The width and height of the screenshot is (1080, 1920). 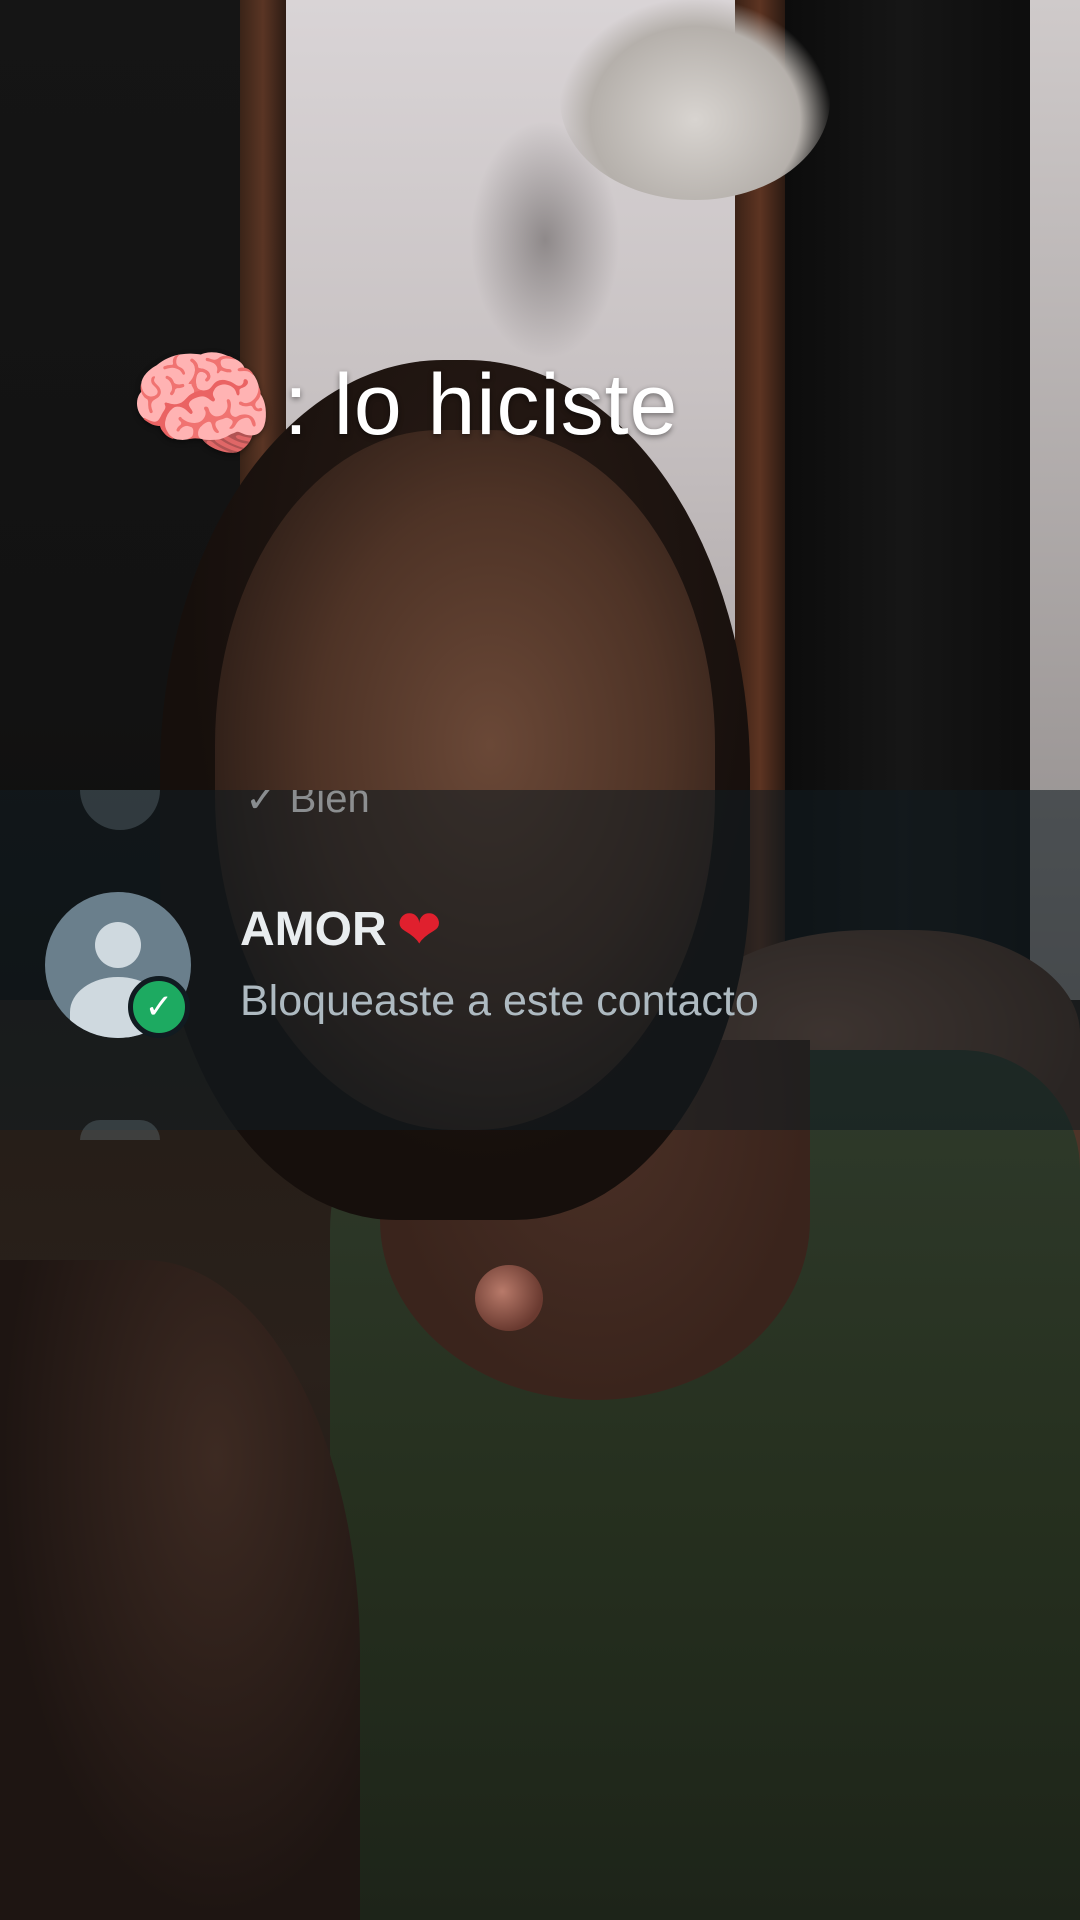 What do you see at coordinates (313, 929) in the screenshot?
I see `contact-name-text: AMOR` at bounding box center [313, 929].